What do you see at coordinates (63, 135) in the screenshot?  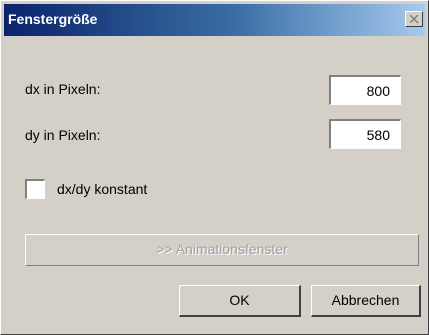 I see `dy-label: dy in Pixeln:` at bounding box center [63, 135].